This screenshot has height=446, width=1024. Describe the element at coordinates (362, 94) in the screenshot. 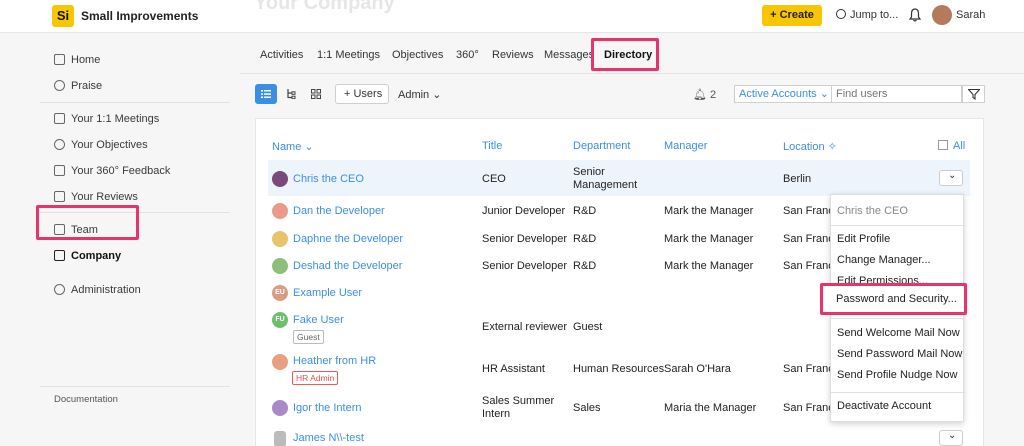

I see `add-users-button: + Users` at that location.